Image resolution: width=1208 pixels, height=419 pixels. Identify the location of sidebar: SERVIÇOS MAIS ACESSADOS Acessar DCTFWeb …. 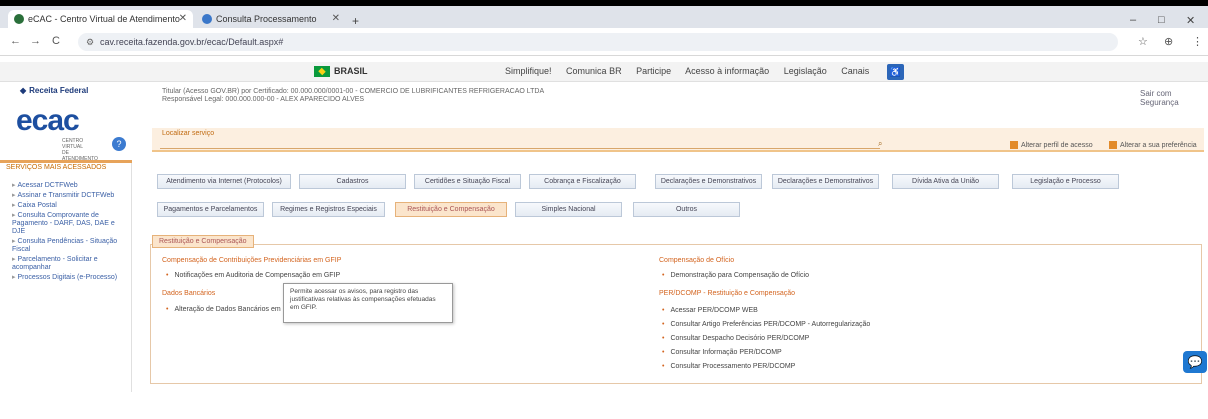
(66, 276).